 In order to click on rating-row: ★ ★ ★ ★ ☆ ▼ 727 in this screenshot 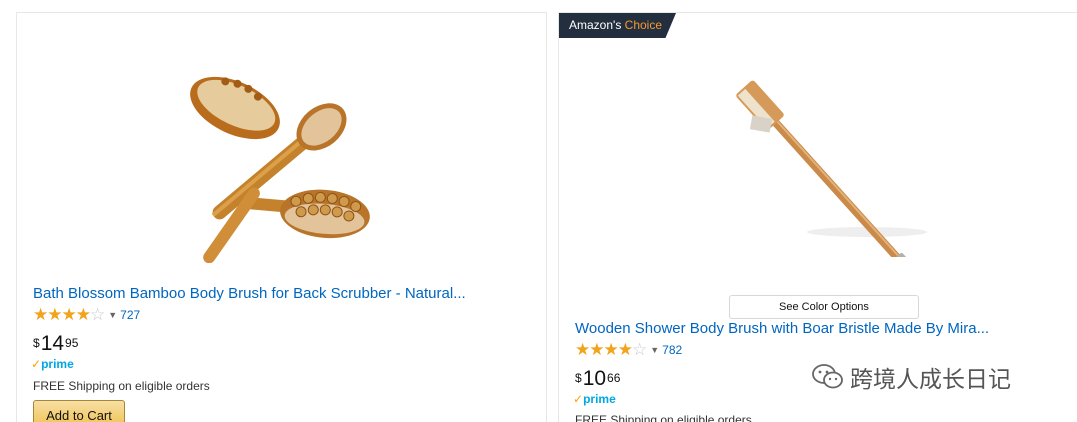, I will do `click(86, 314)`.